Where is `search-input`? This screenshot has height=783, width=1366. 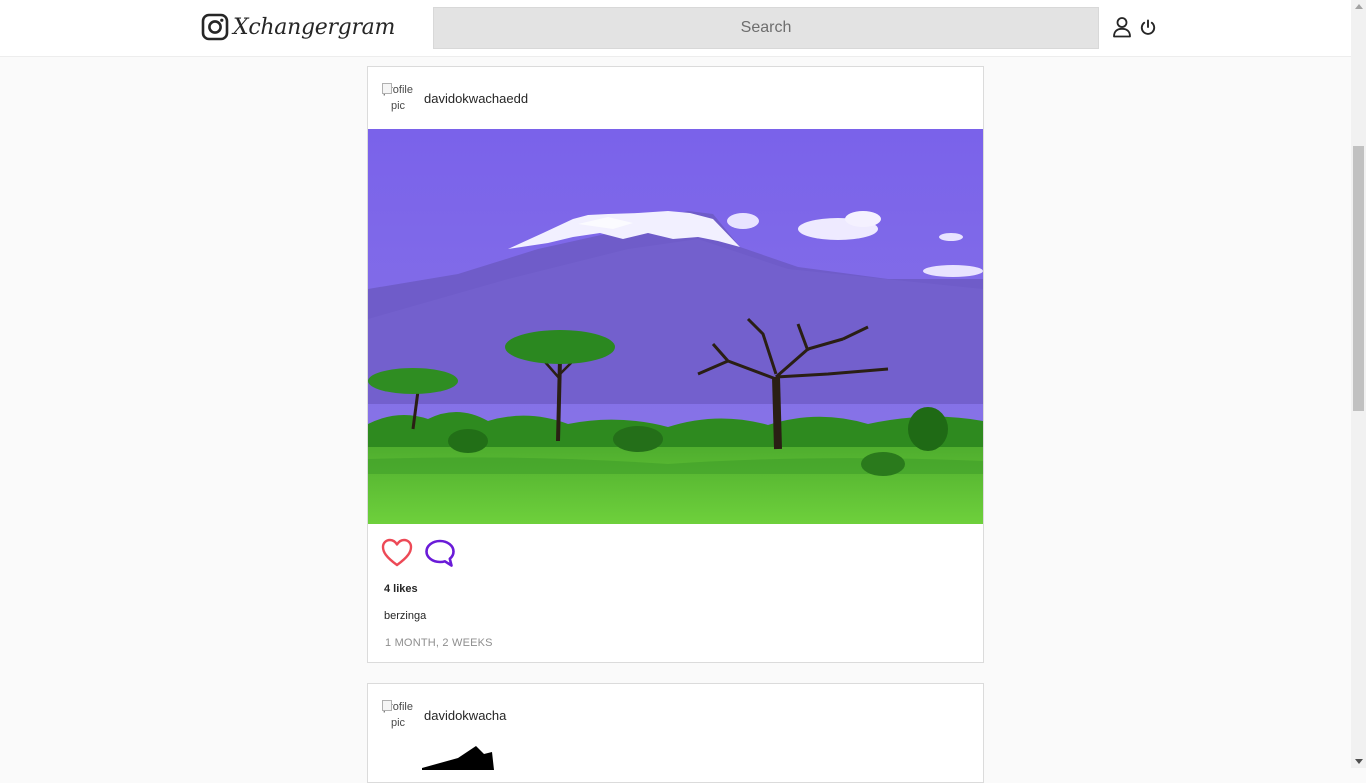 search-input is located at coordinates (766, 28).